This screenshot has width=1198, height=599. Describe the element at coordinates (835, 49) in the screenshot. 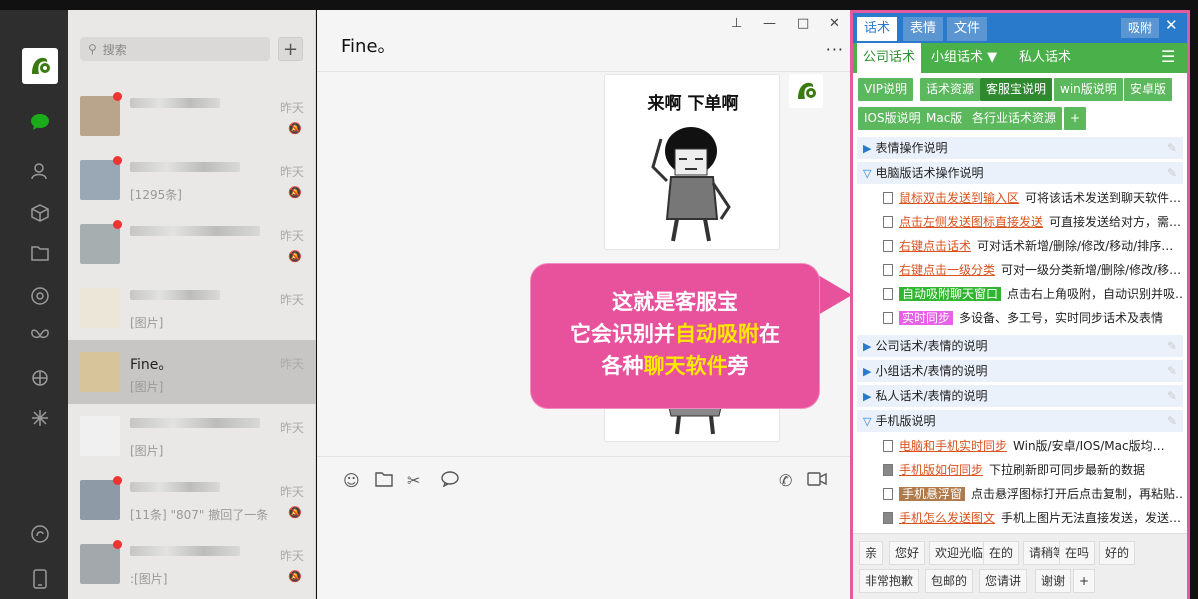

I see `more-button: ···` at that location.